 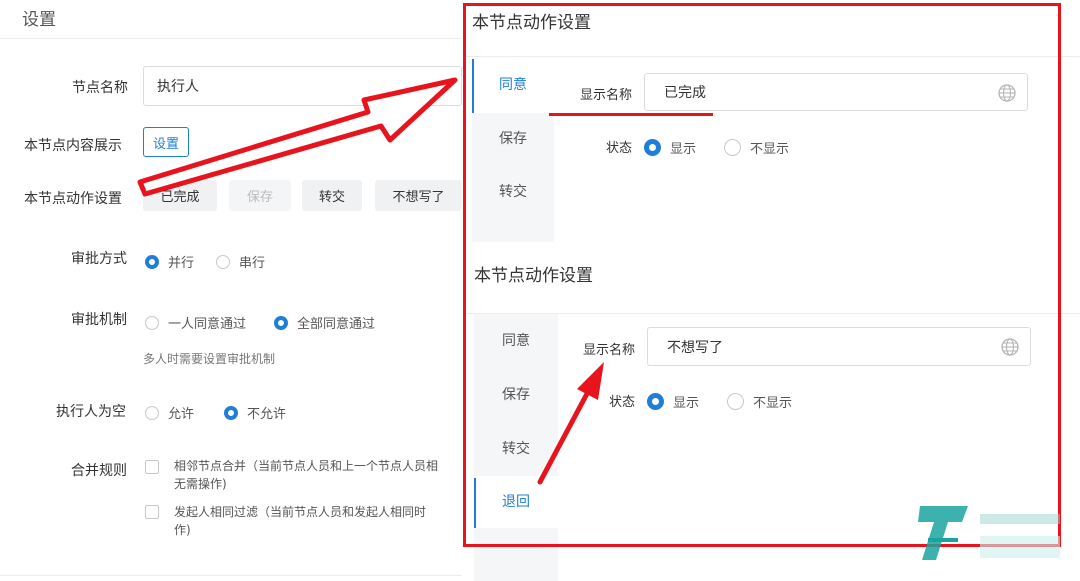 What do you see at coordinates (297, 137) in the screenshot?
I see `arrow-to-panel` at bounding box center [297, 137].